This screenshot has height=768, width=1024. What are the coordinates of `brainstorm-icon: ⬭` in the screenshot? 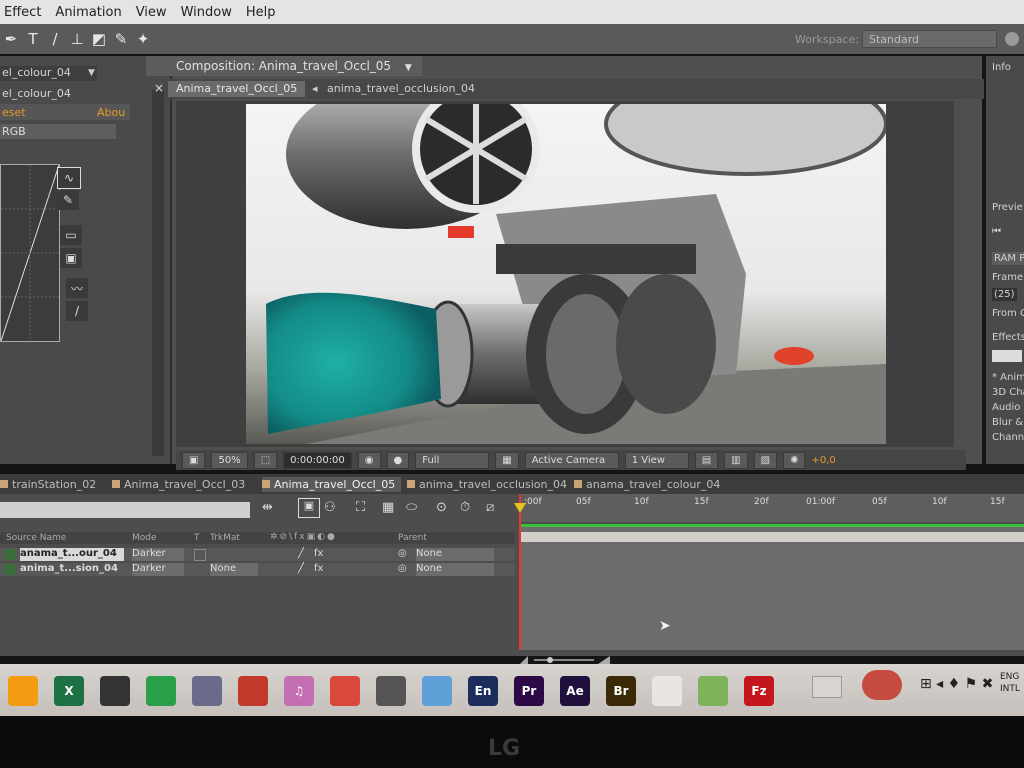 It's located at (411, 507).